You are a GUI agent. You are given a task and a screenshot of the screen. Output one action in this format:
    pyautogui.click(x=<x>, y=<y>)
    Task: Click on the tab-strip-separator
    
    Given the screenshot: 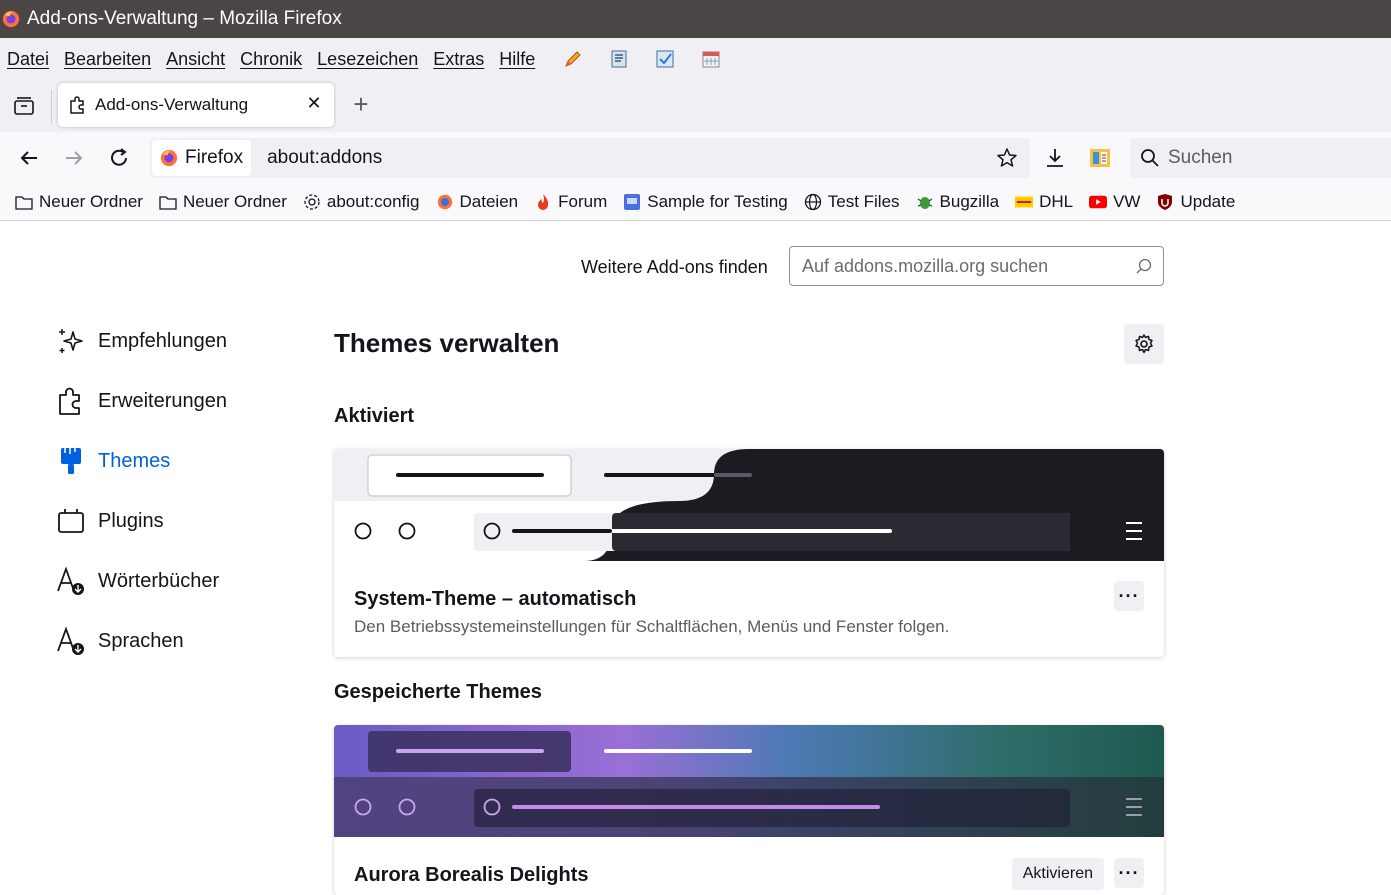 What is the action you would take?
    pyautogui.click(x=51, y=107)
    